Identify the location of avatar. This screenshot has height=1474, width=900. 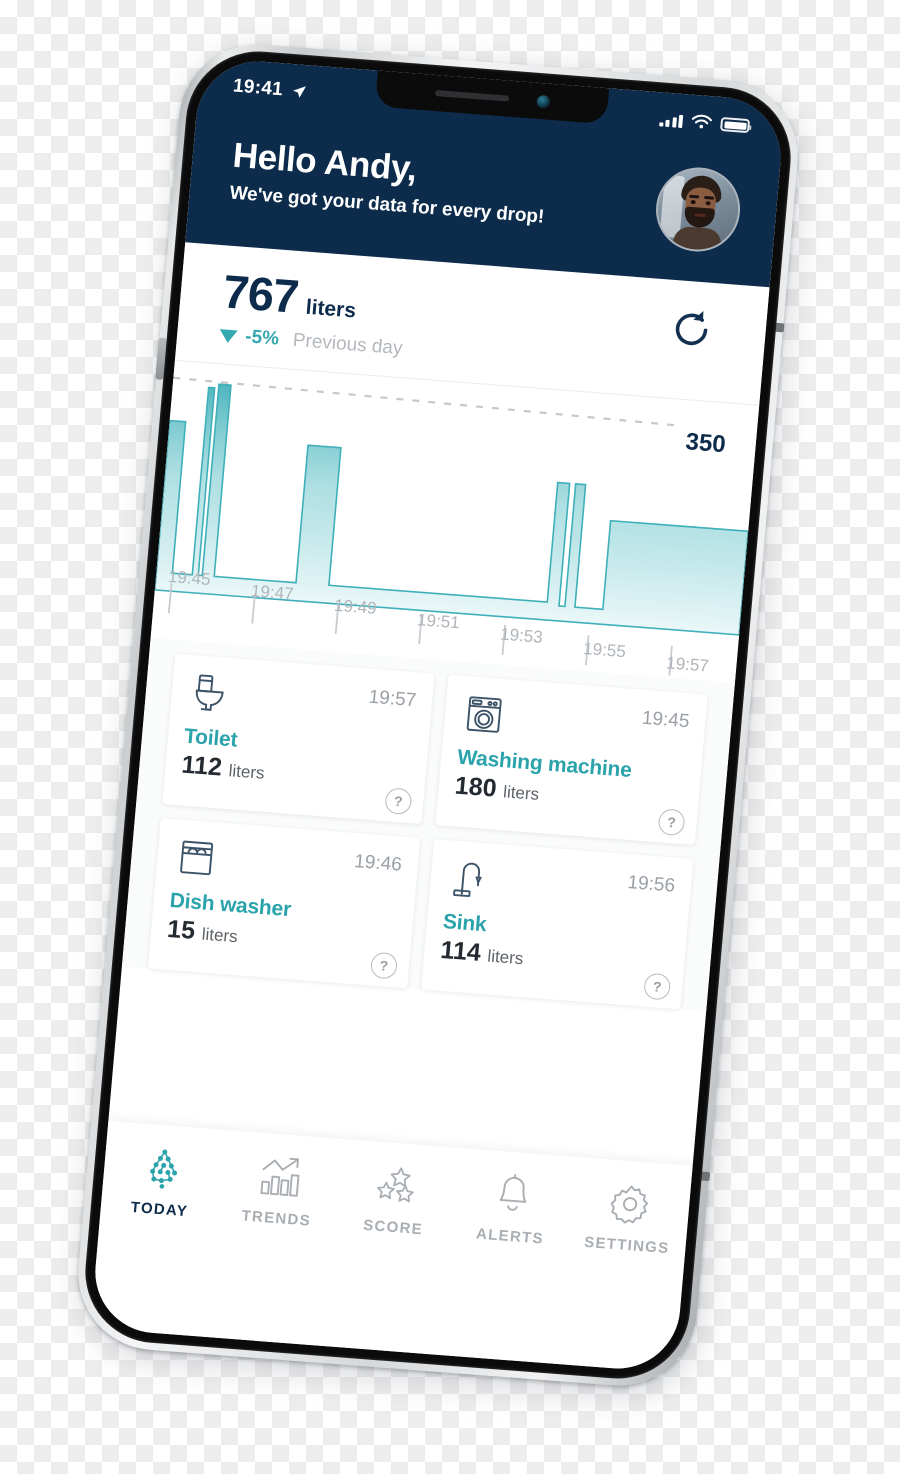
(698, 209).